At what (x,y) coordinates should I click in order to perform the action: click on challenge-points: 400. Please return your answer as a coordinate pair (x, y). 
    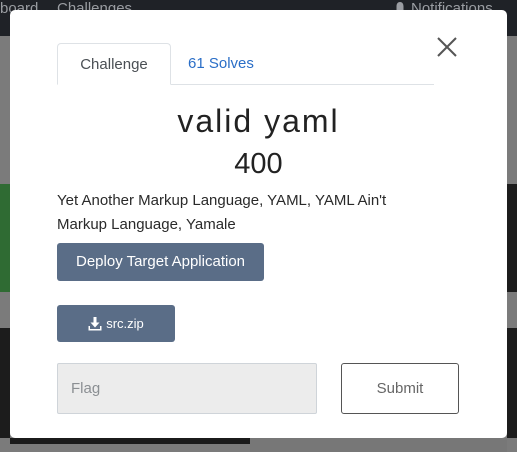
    Looking at the image, I should click on (258, 164).